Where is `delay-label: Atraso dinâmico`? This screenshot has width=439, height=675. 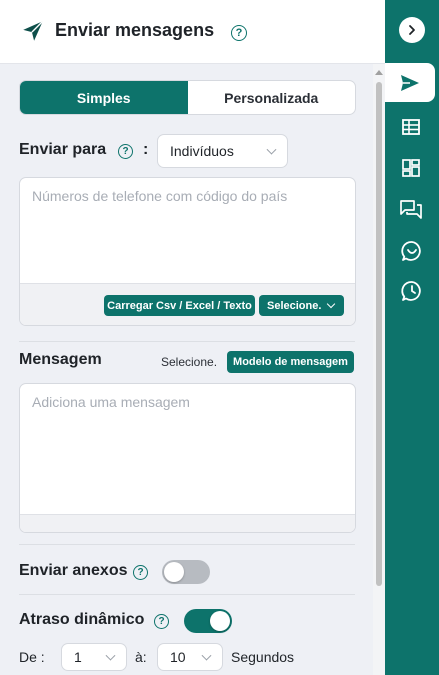 delay-label: Atraso dinâmico is located at coordinates (82, 619).